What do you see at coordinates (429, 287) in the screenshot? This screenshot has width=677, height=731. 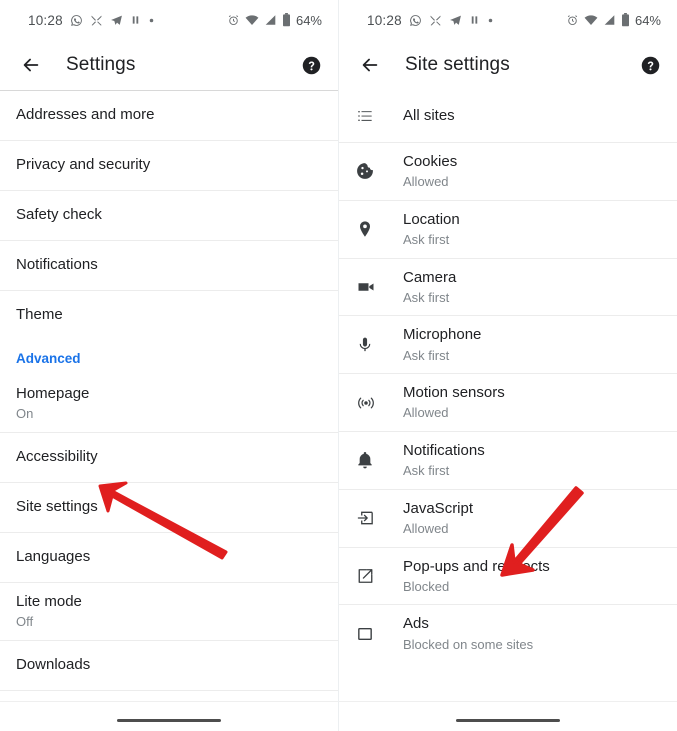 I see `row-texts: Camera Ask first` at bounding box center [429, 287].